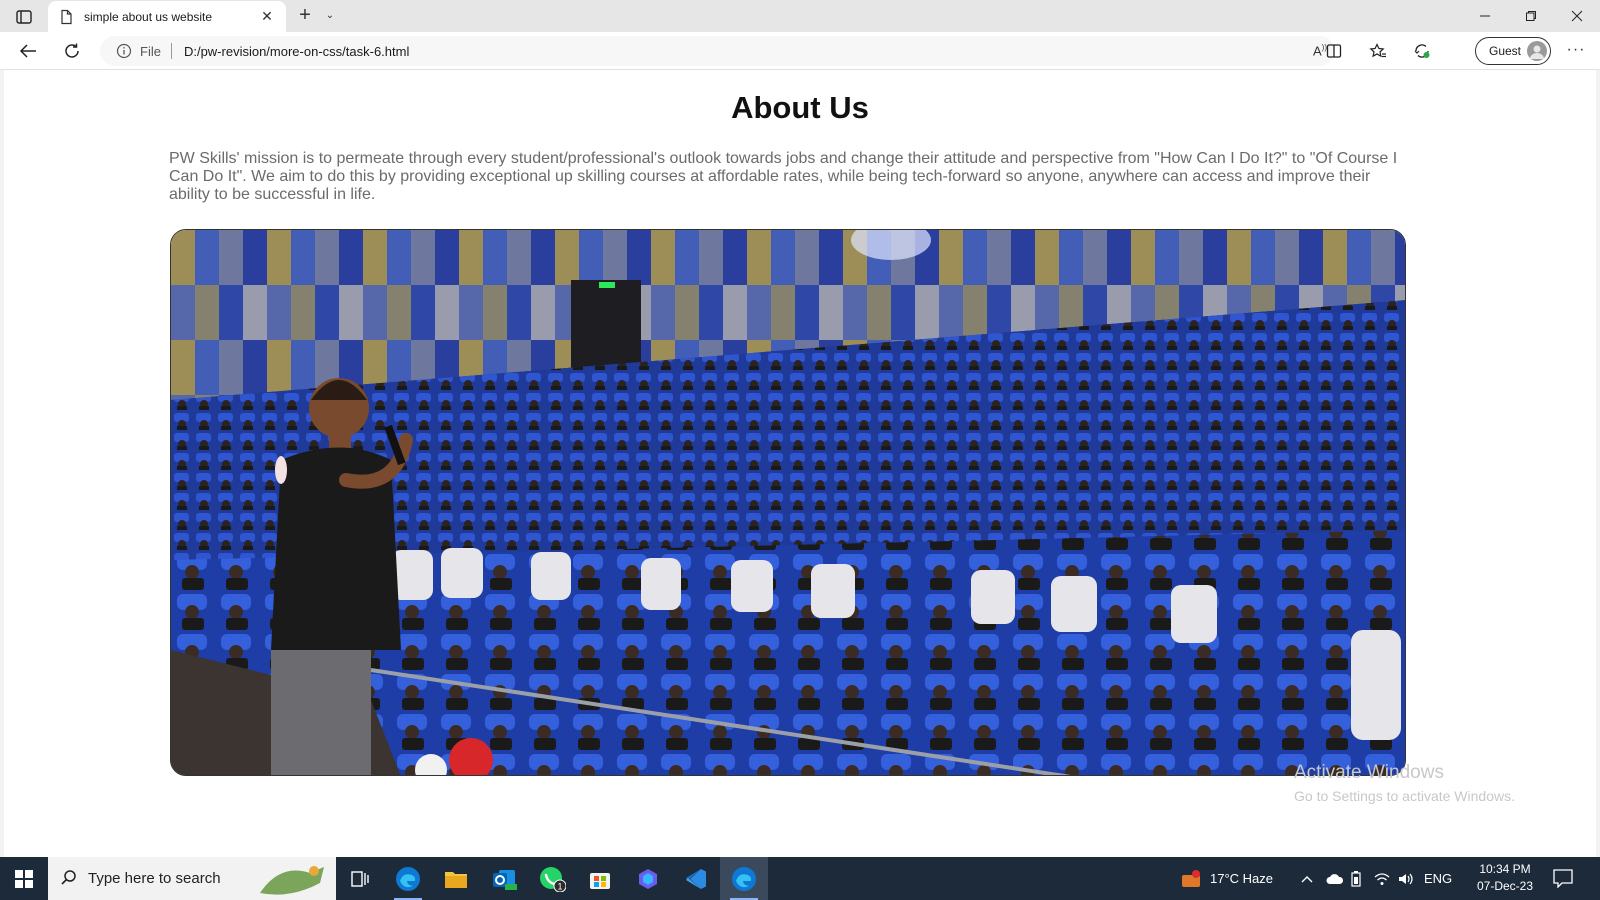 This screenshot has height=900, width=1600. What do you see at coordinates (600, 878) in the screenshot?
I see `store-icon` at bounding box center [600, 878].